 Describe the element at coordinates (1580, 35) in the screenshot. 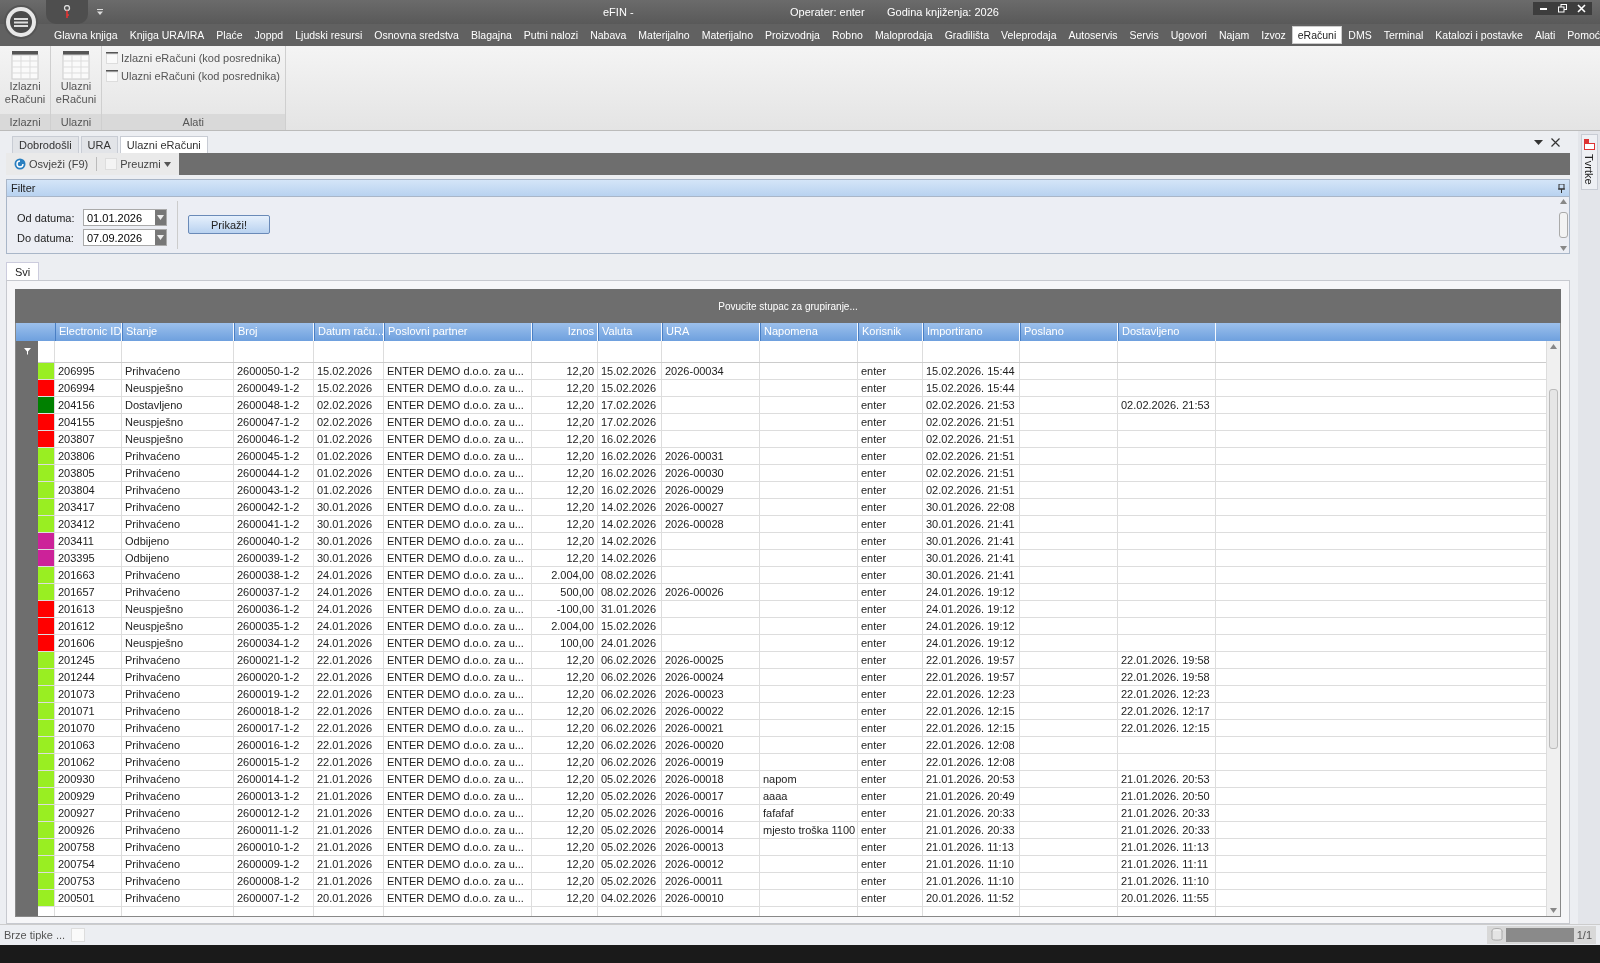

I see `menu-tab: Pomoć` at that location.